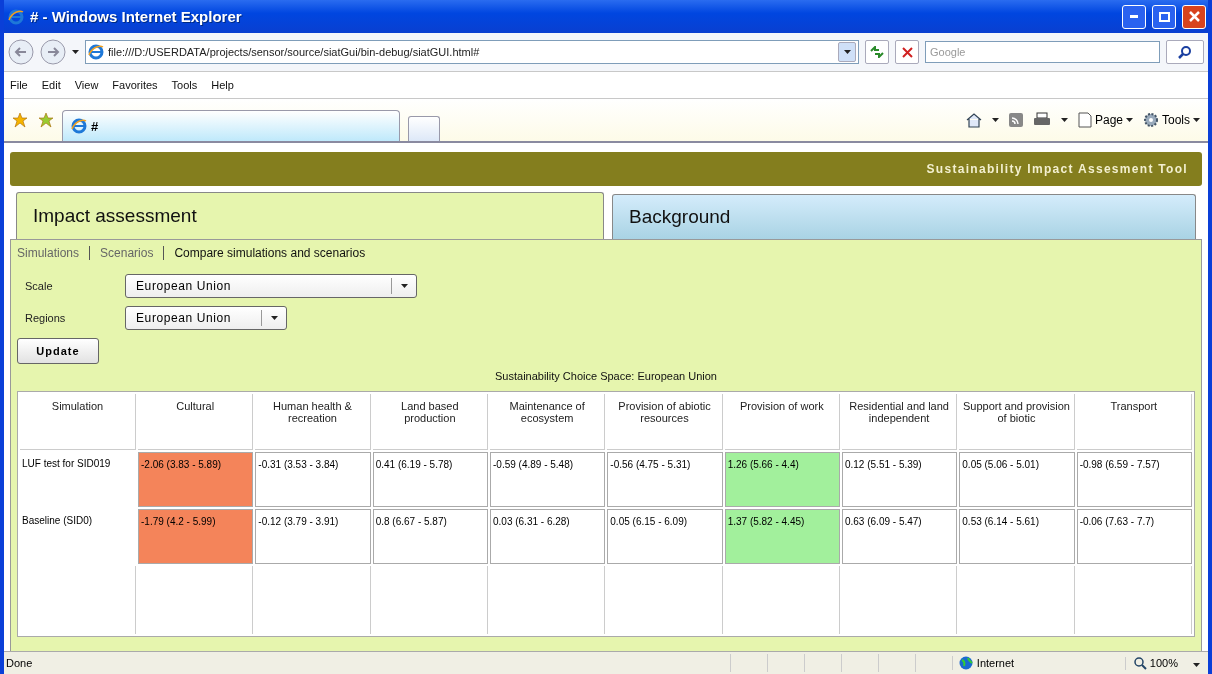 The width and height of the screenshot is (1212, 674). What do you see at coordinates (135, 85) in the screenshot?
I see `menu-item: Favorites` at bounding box center [135, 85].